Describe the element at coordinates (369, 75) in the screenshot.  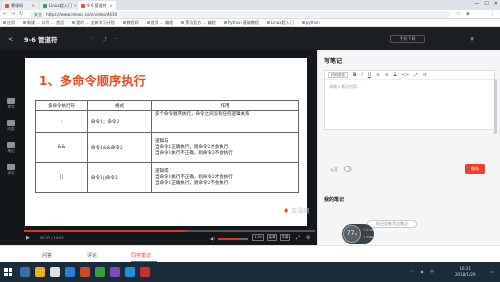
I see `underline-icon: U` at that location.